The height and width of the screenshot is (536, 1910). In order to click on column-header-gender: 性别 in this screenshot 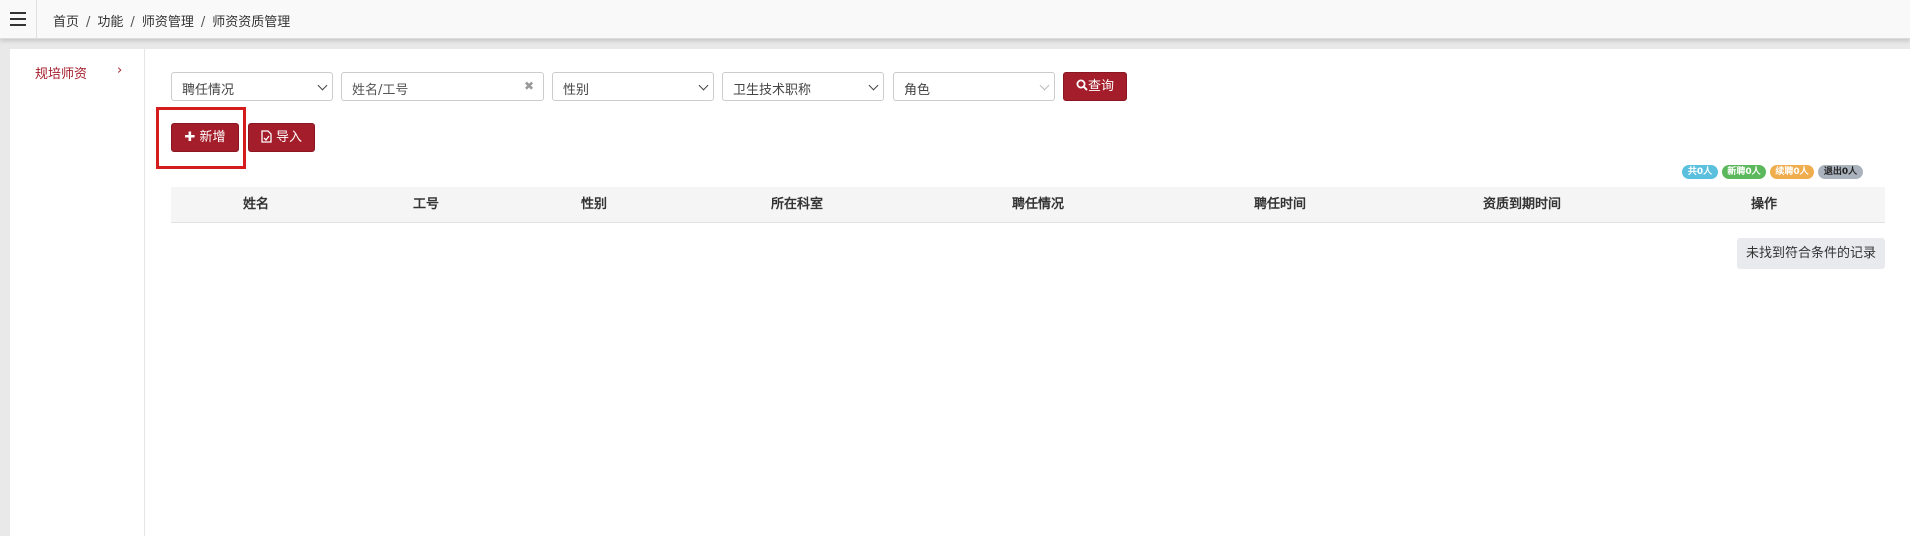, I will do `click(594, 205)`.